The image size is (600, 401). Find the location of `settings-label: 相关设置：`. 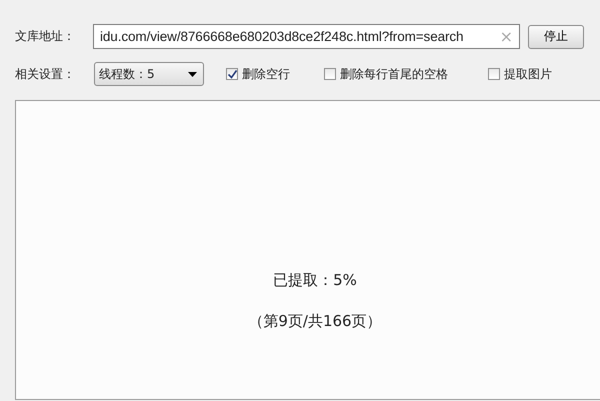

settings-label: 相关设置： is located at coordinates (45, 74).